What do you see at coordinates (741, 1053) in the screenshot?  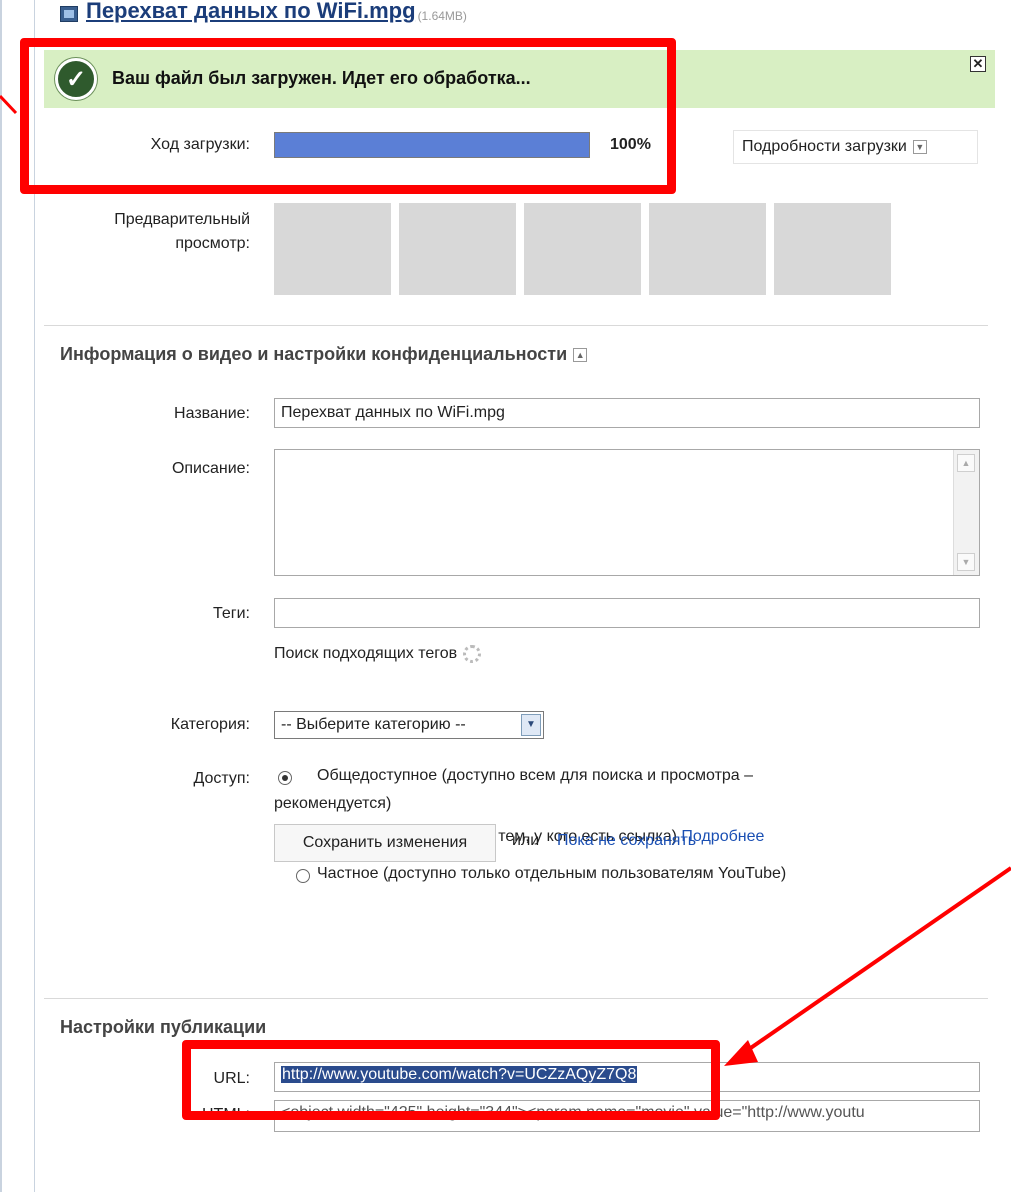 I see `annotation-arrow-url-head` at bounding box center [741, 1053].